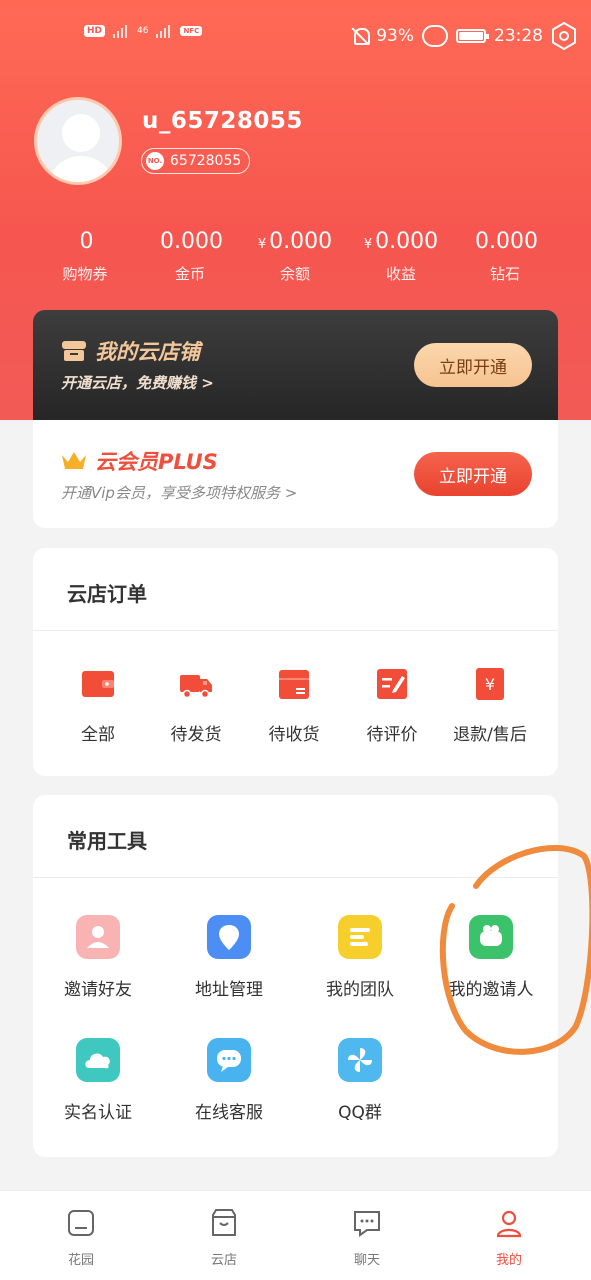  Describe the element at coordinates (491, 937) in the screenshot. I see `inviter-icon` at that location.